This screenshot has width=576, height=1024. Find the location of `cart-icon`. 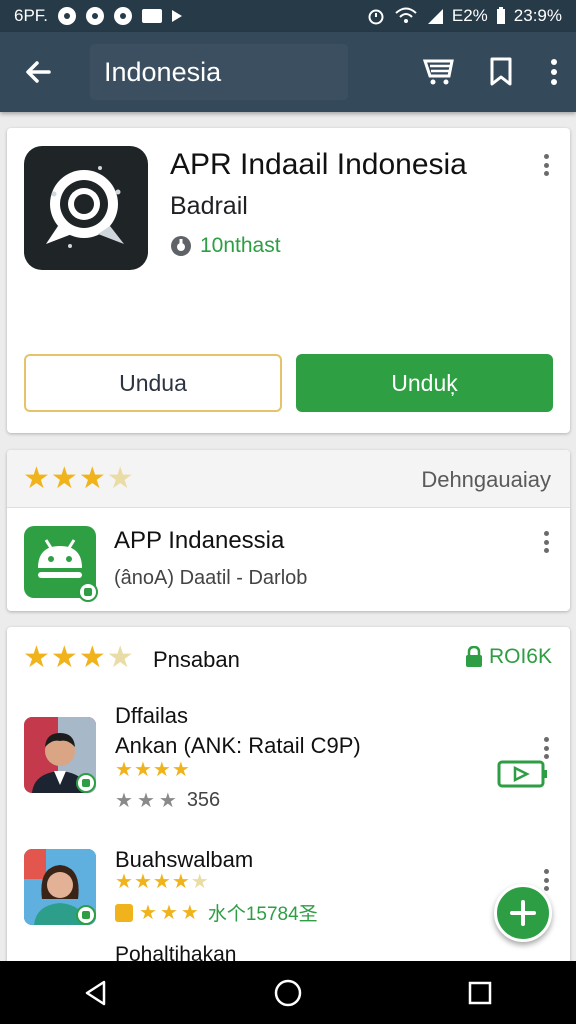

cart-icon is located at coordinates (438, 72).